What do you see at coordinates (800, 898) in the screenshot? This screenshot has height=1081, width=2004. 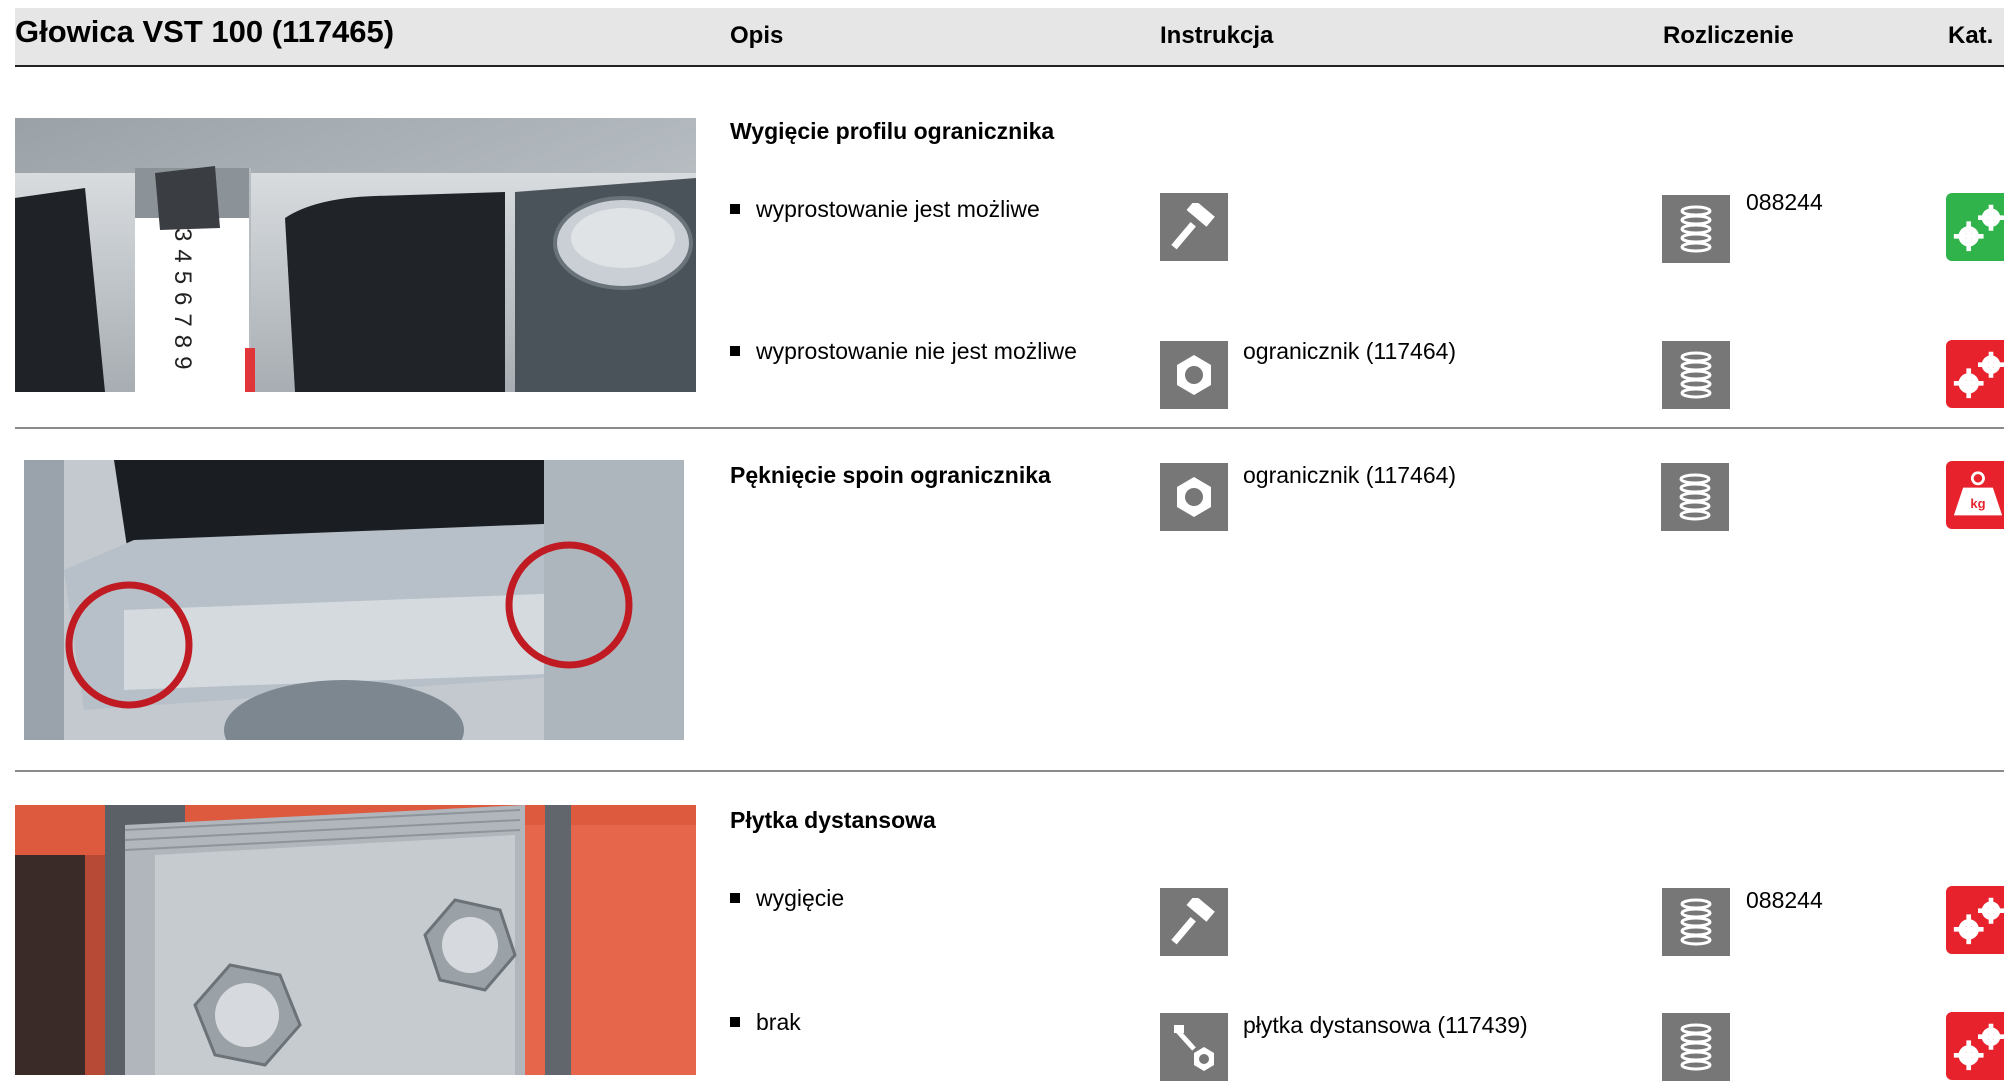 I see `list-item-label: wygięcie` at bounding box center [800, 898].